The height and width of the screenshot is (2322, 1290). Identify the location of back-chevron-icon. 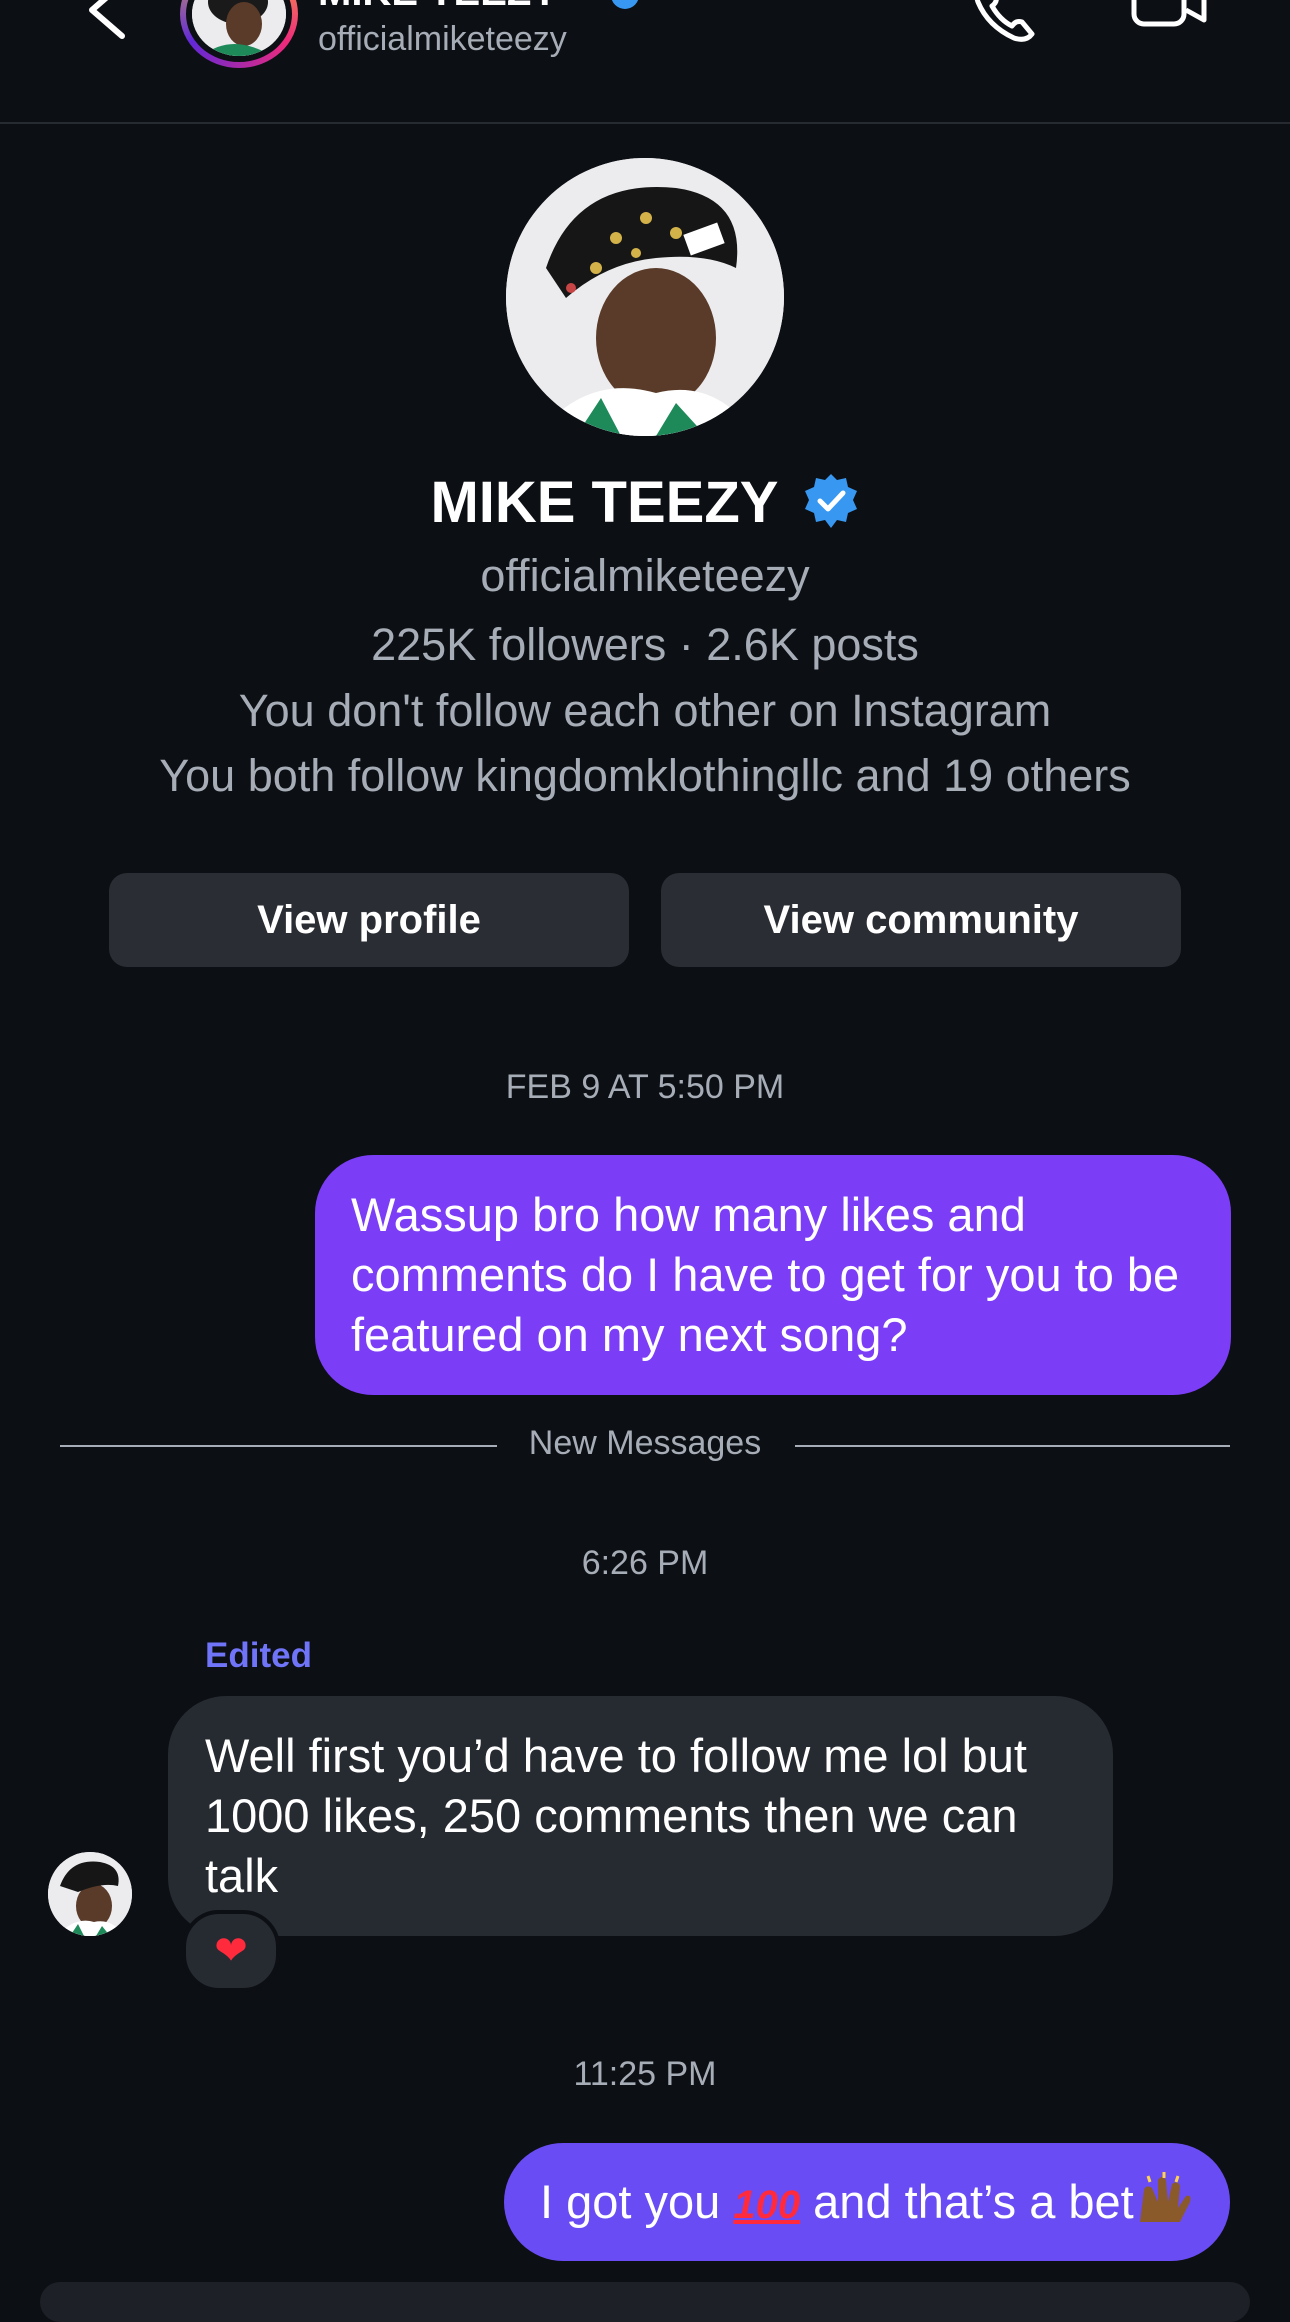
(108, 20).